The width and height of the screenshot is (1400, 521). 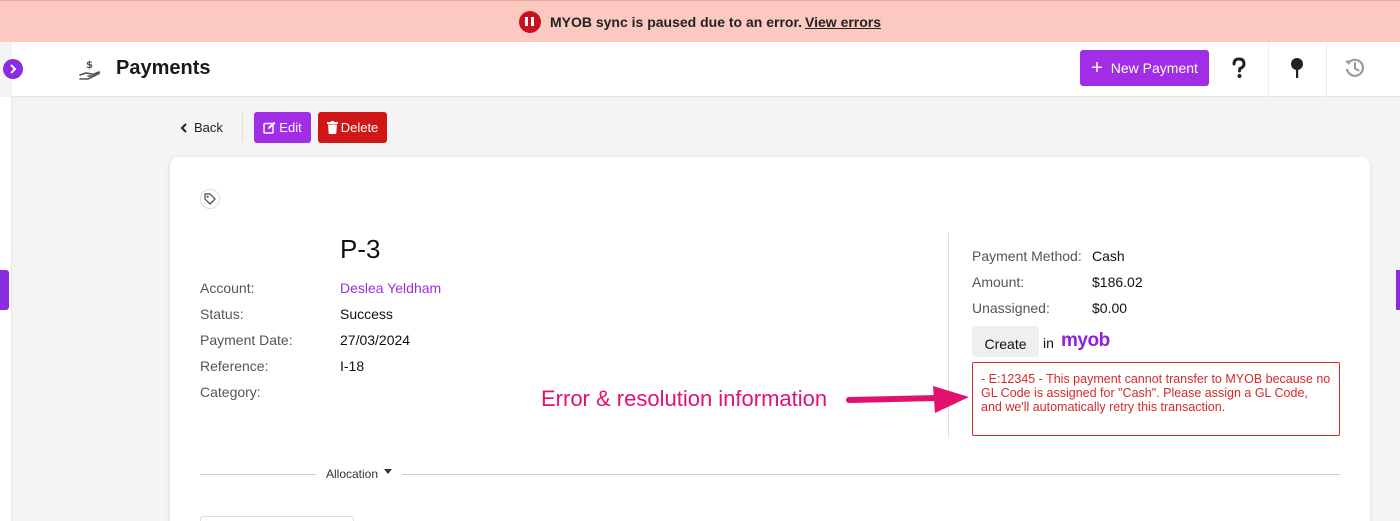 I want to click on trash-icon, so click(x=332, y=127).